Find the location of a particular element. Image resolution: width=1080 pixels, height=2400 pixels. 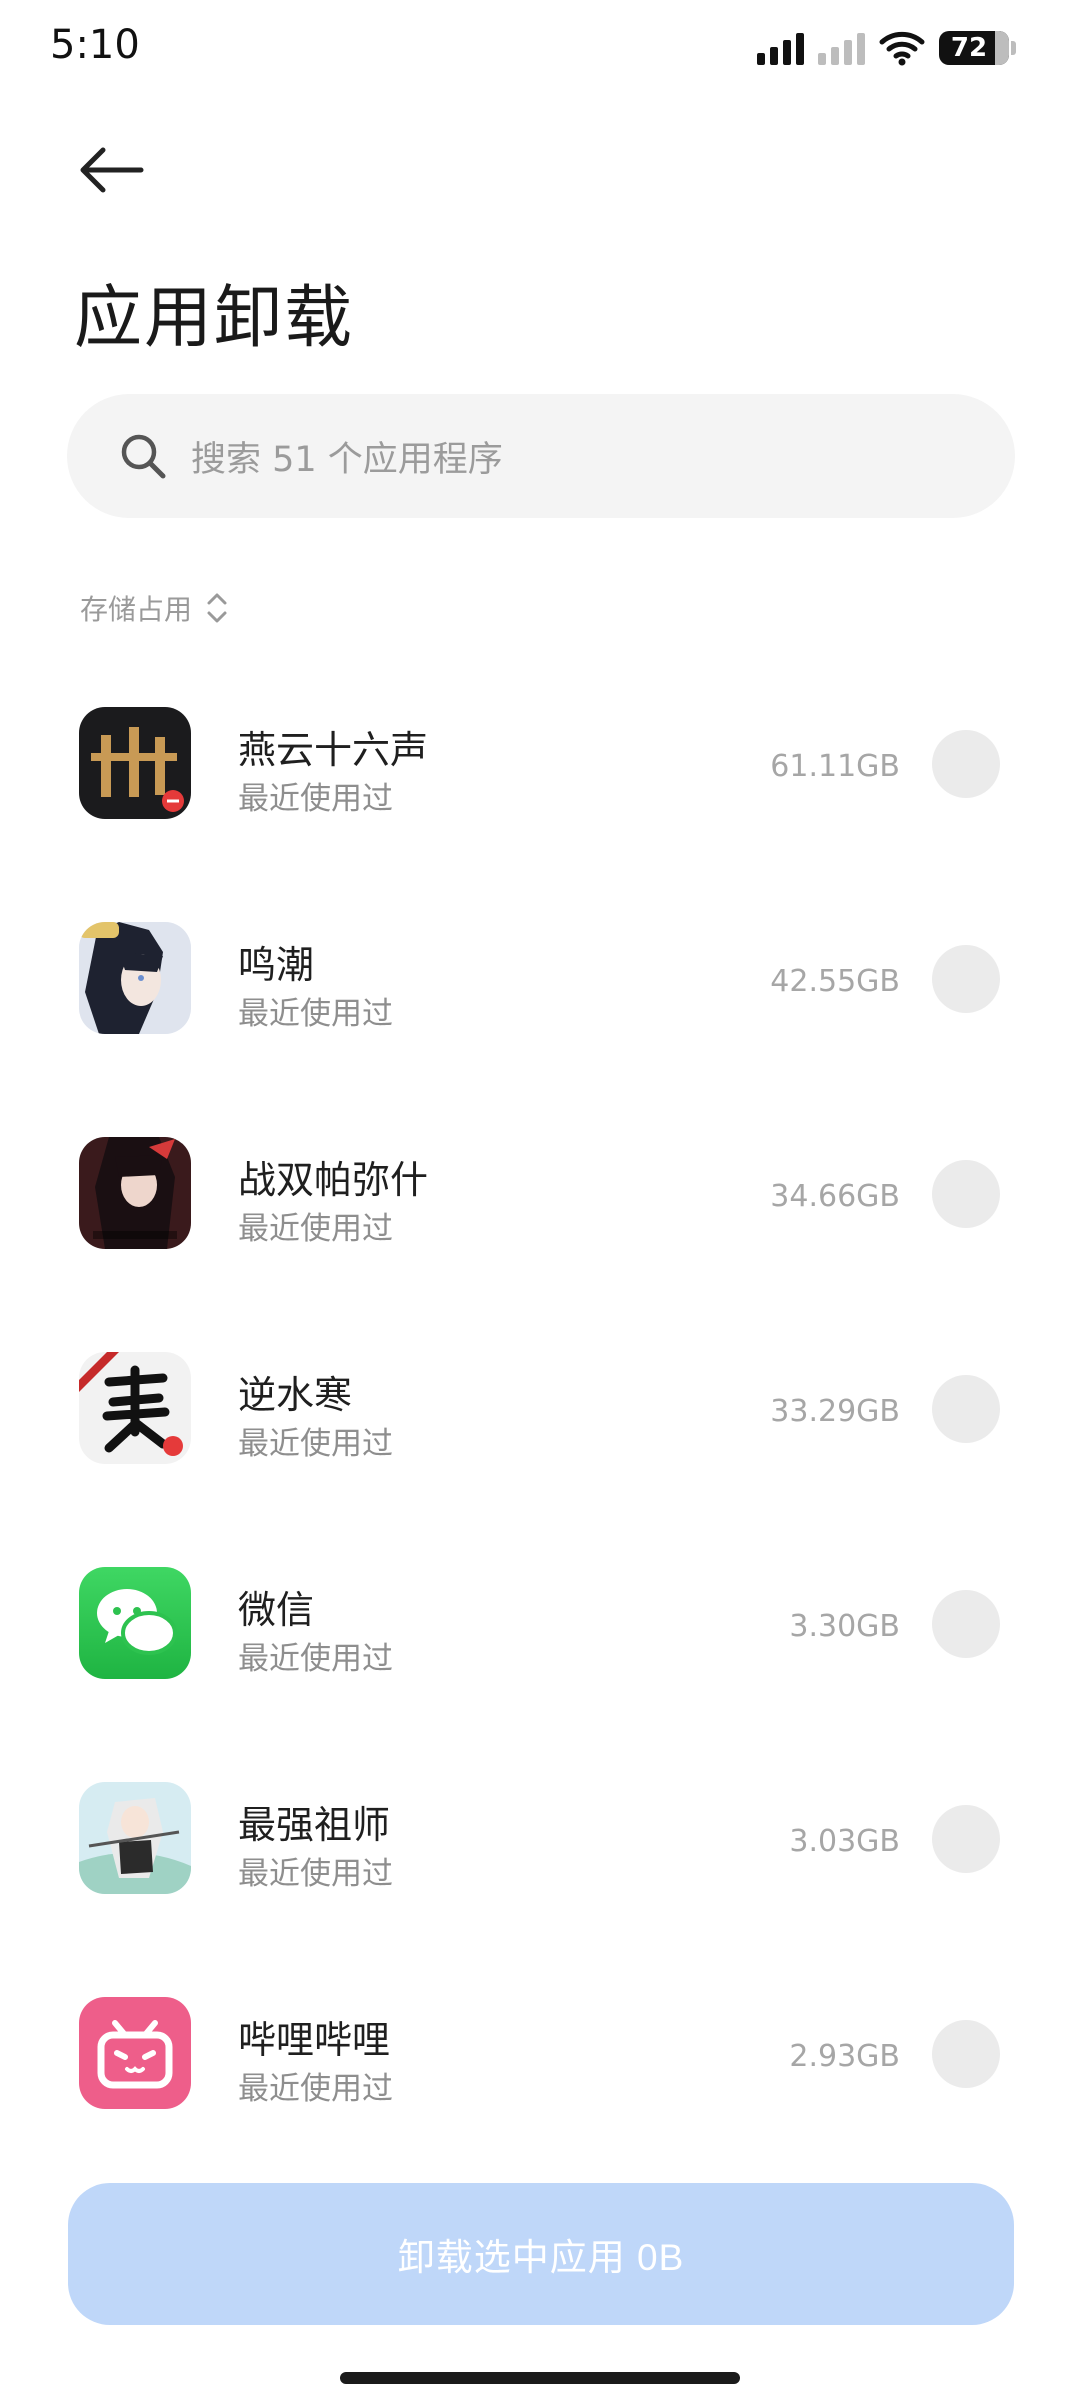

status-time: 5:10 is located at coordinates (95, 45).